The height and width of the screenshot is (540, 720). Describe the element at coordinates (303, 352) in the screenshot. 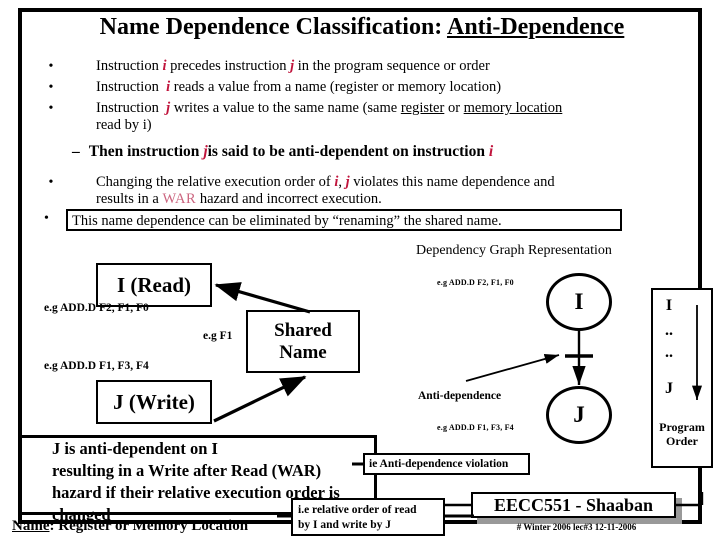

I see `shared-name-line-2: Name` at that location.